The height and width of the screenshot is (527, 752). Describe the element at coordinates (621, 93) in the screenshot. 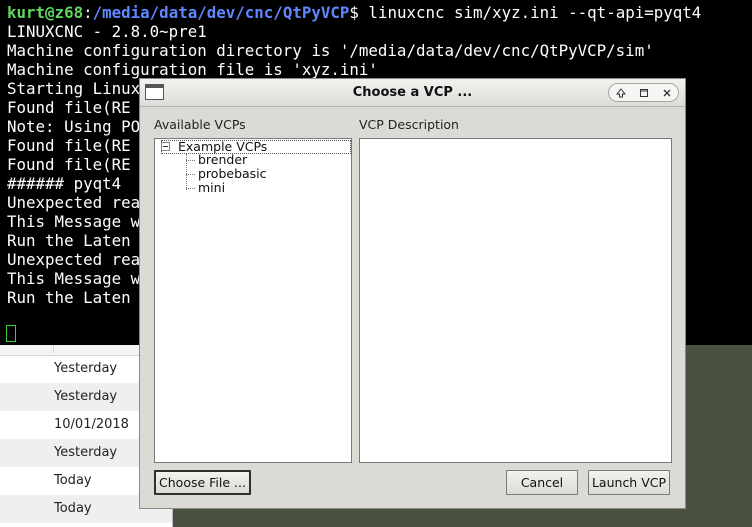

I see `shade-icon` at that location.